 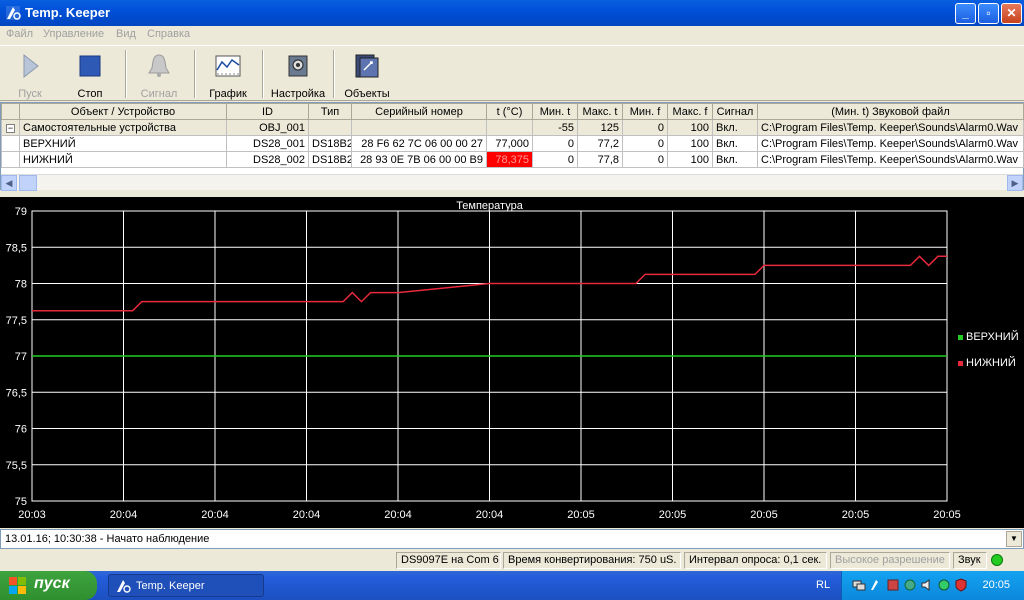 What do you see at coordinates (419, 111) in the screenshot?
I see `header-serial: Серийный номер` at bounding box center [419, 111].